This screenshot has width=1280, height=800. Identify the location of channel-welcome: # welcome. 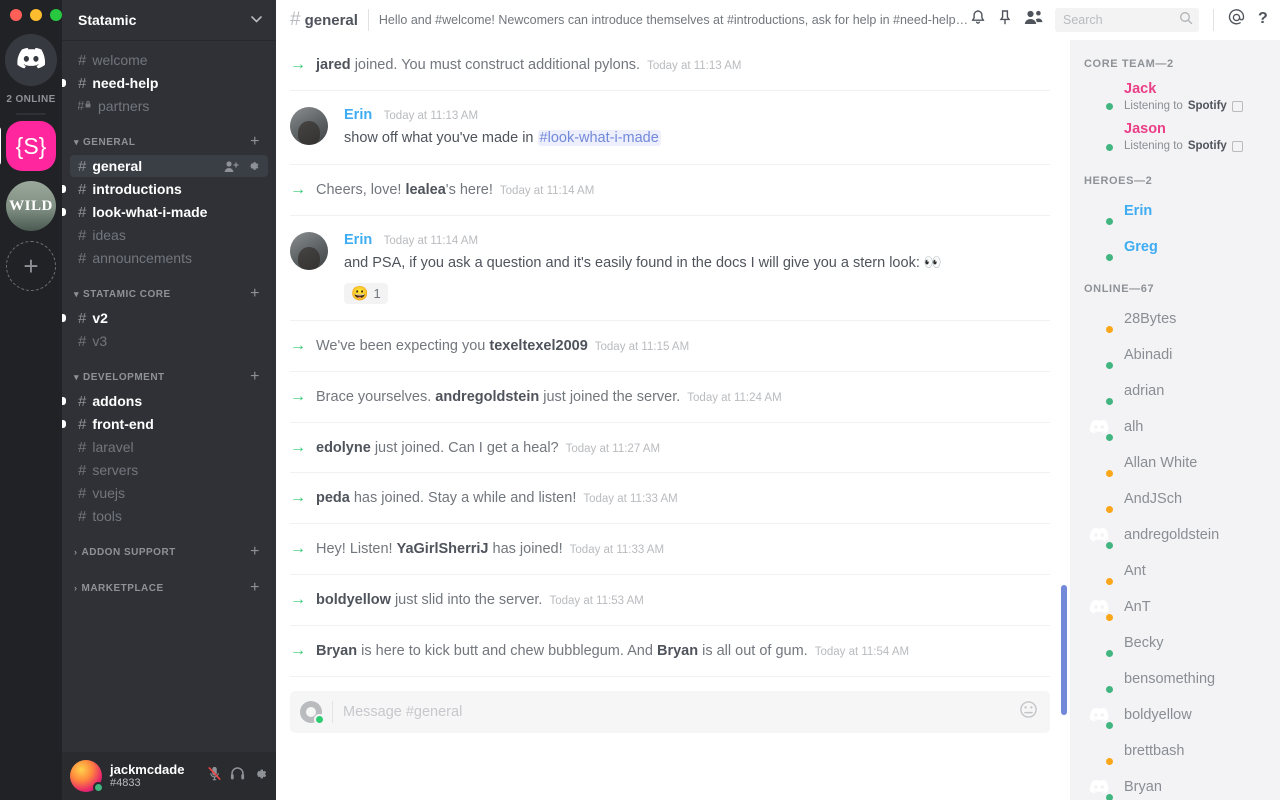
(169, 60).